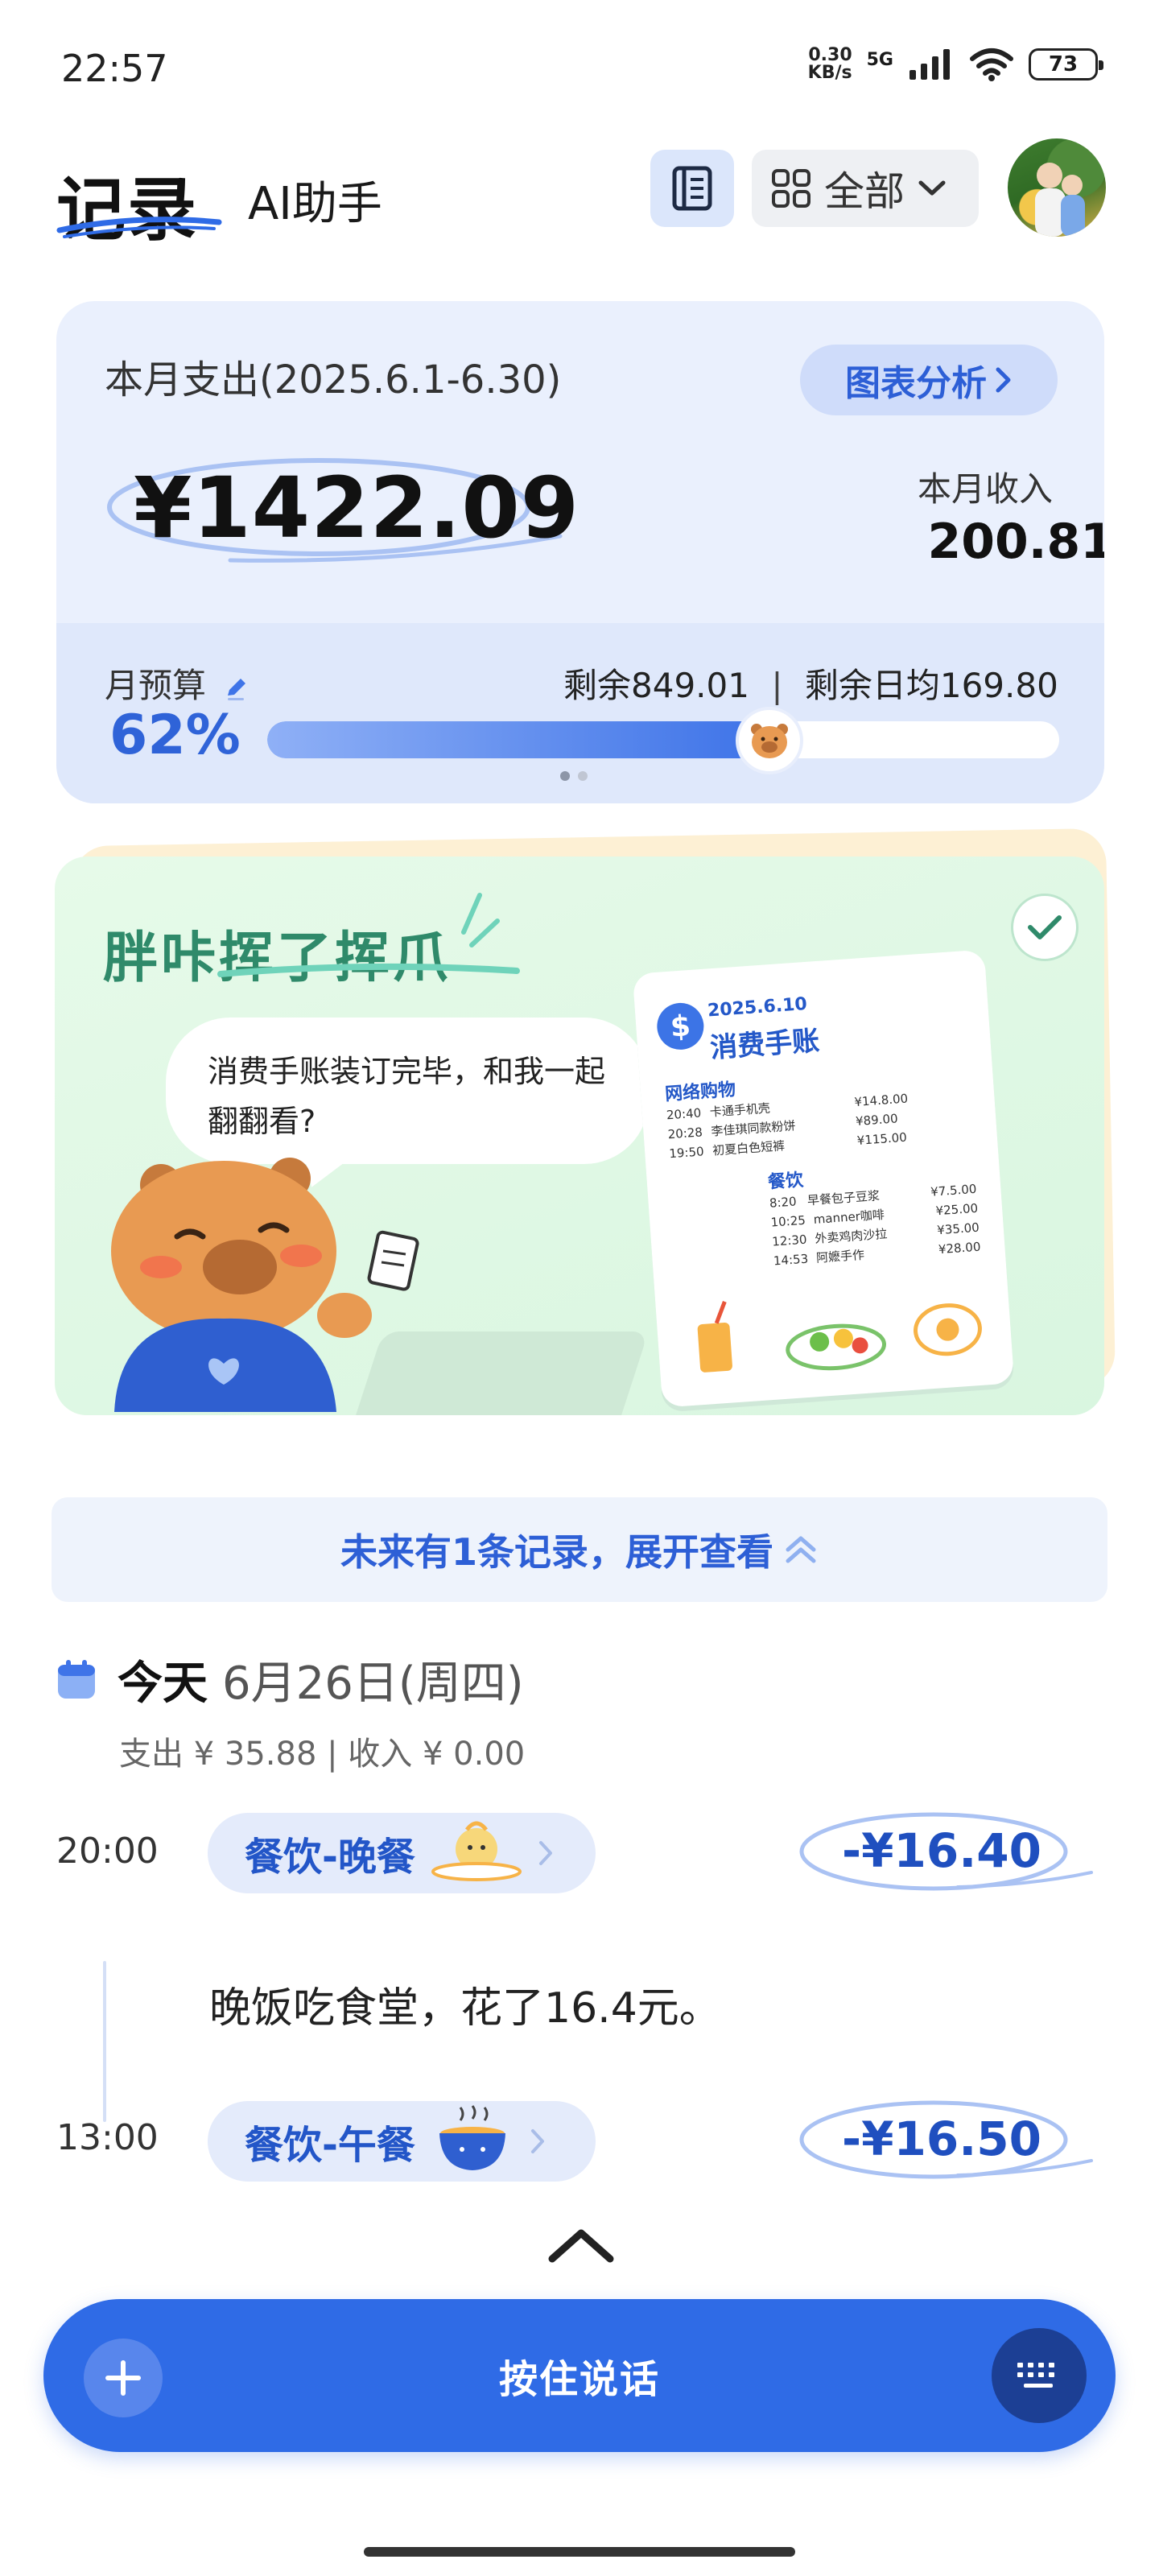 Image resolution: width=1159 pixels, height=2576 pixels. What do you see at coordinates (801, 1549) in the screenshot?
I see `double-chevron-up-icon` at bounding box center [801, 1549].